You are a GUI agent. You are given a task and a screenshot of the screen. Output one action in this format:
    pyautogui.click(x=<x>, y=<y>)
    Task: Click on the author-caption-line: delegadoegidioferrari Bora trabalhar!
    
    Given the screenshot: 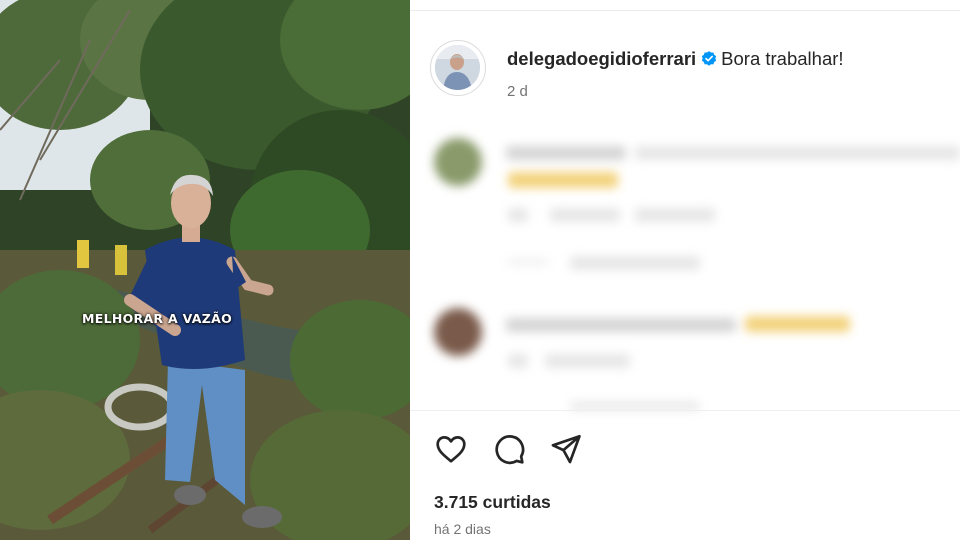 What is the action you would take?
    pyautogui.click(x=675, y=59)
    